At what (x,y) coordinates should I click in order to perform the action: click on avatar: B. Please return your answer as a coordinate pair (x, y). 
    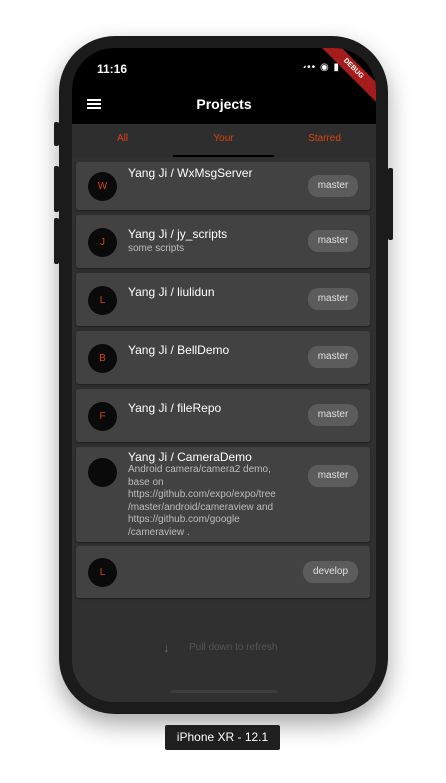
    Looking at the image, I should click on (102, 358).